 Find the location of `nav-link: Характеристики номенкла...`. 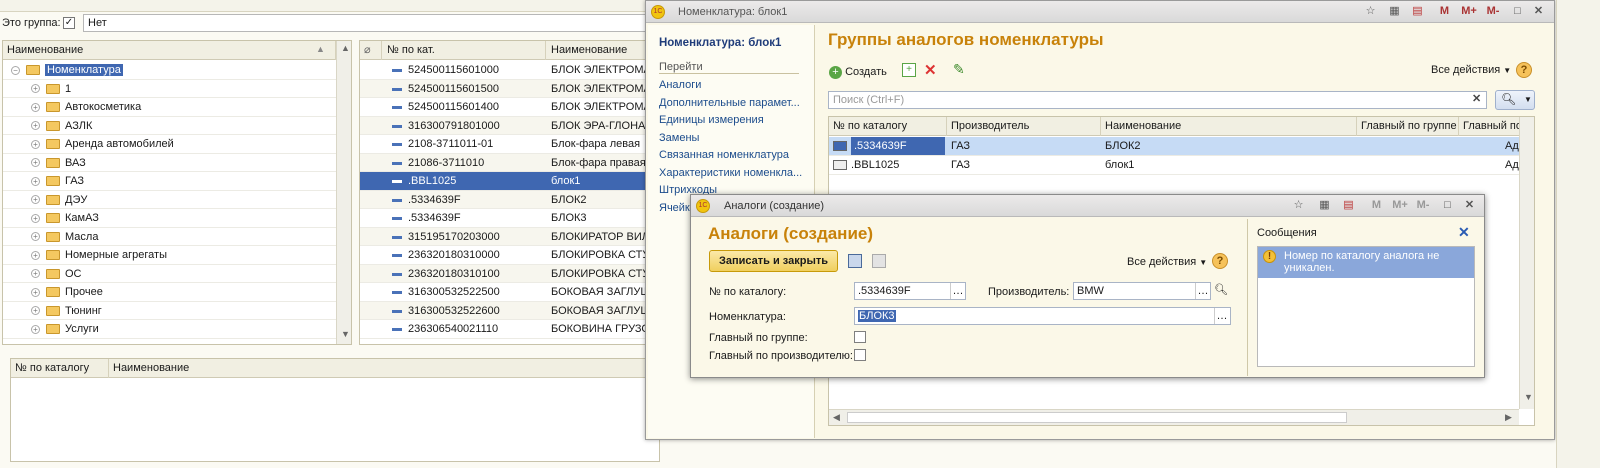

nav-link: Характеристики номенкла... is located at coordinates (730, 173).